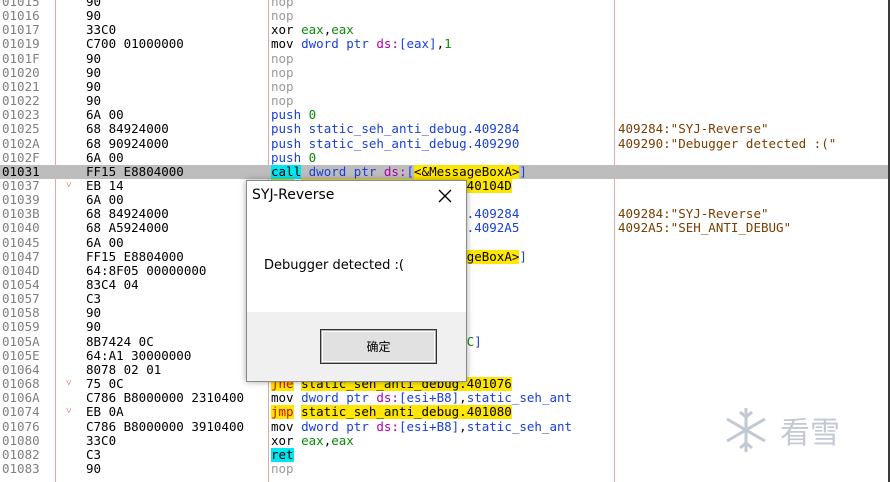 This screenshot has width=890, height=482. What do you see at coordinates (127, 228) in the screenshot?
I see `bytes-cell: 68 A5924000` at bounding box center [127, 228].